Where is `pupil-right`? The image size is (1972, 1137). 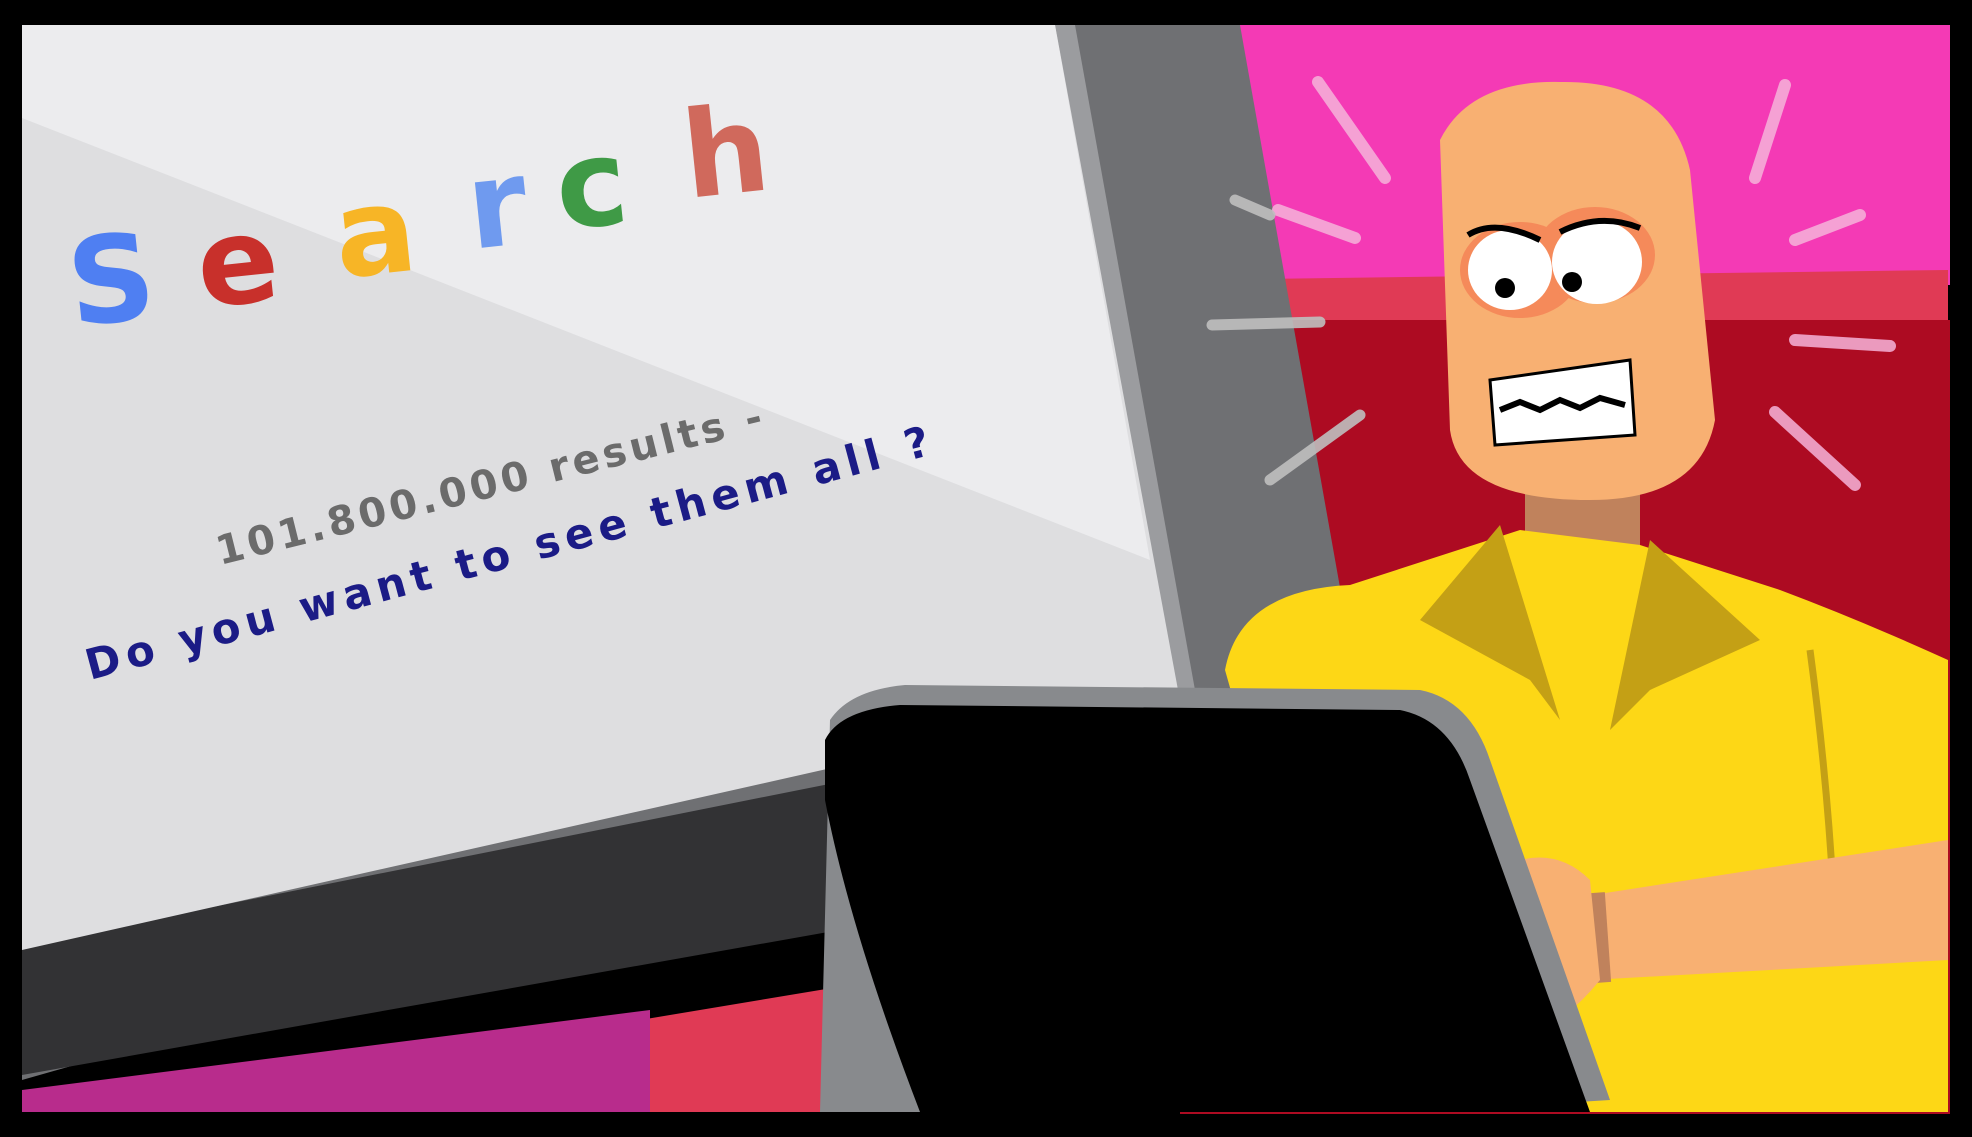
pupil-right is located at coordinates (1572, 282).